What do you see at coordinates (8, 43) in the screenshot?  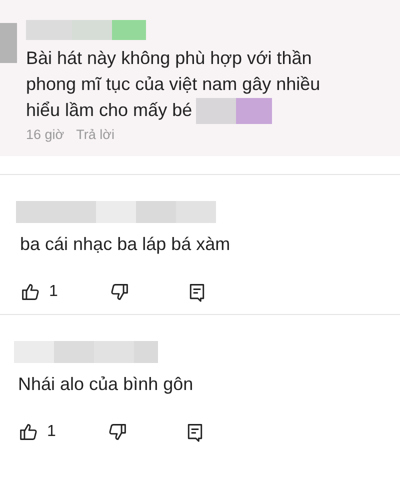 I see `avatar-redaction` at bounding box center [8, 43].